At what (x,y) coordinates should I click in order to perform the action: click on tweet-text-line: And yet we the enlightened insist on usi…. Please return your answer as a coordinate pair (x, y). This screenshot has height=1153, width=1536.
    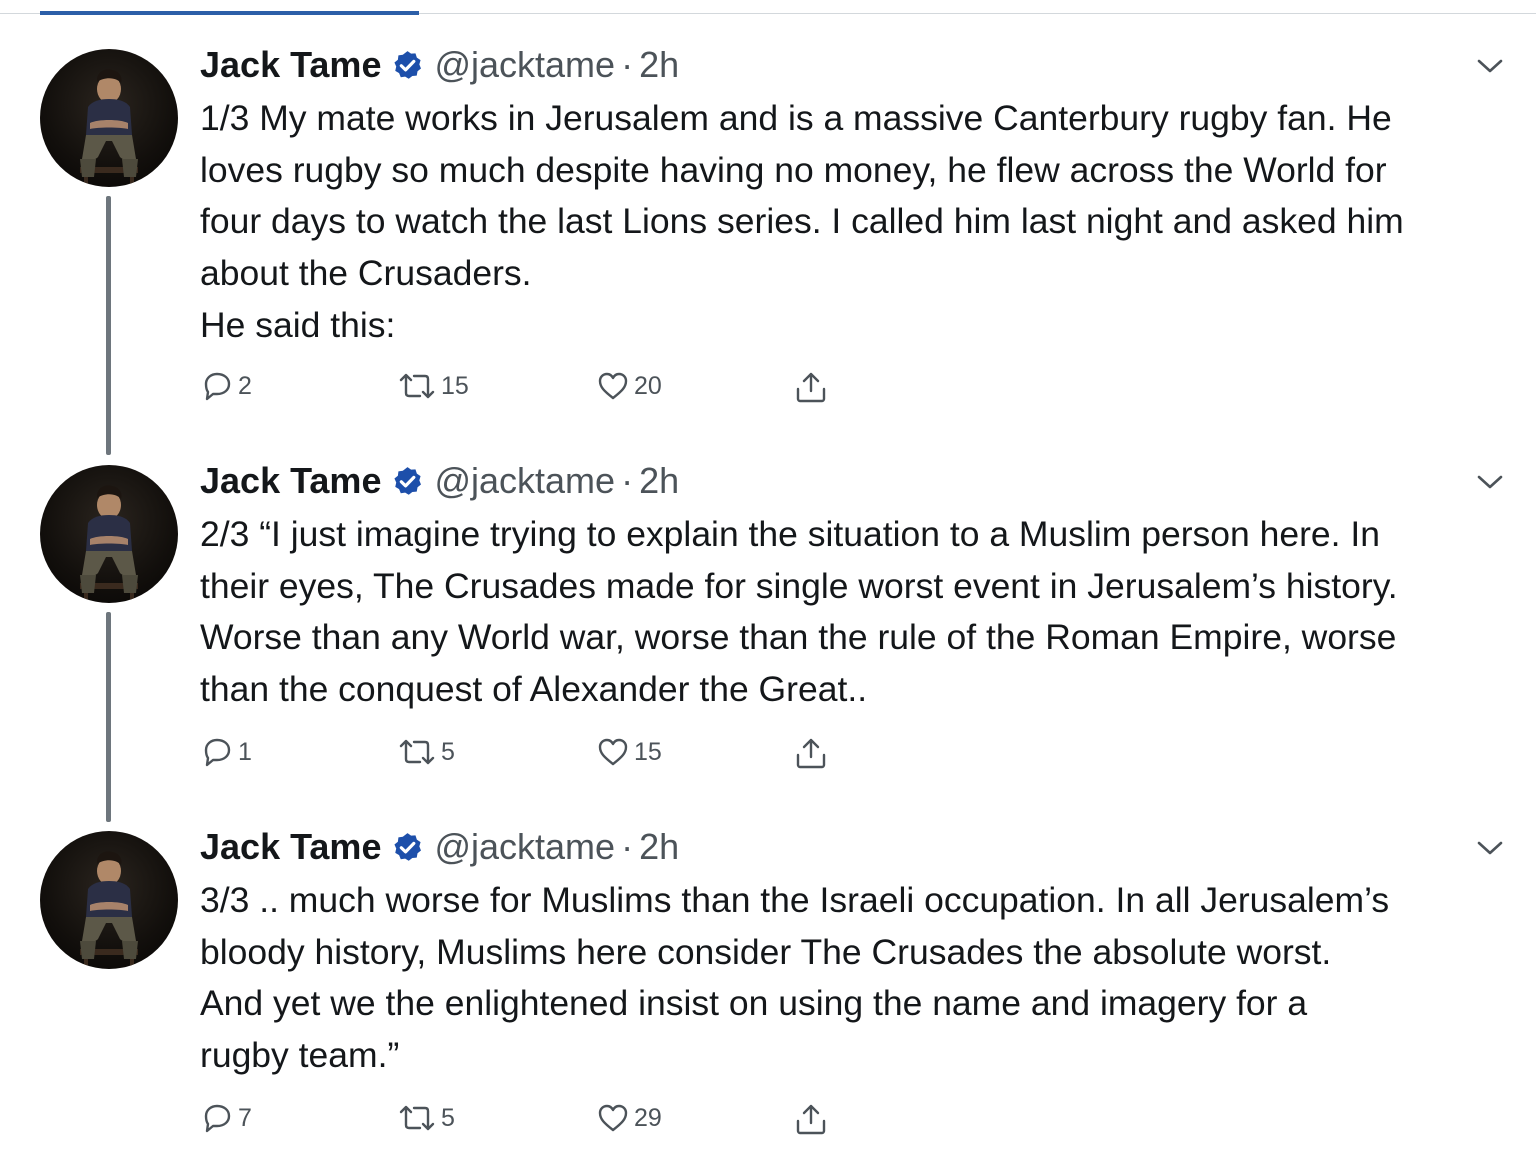
    Looking at the image, I should click on (754, 1003).